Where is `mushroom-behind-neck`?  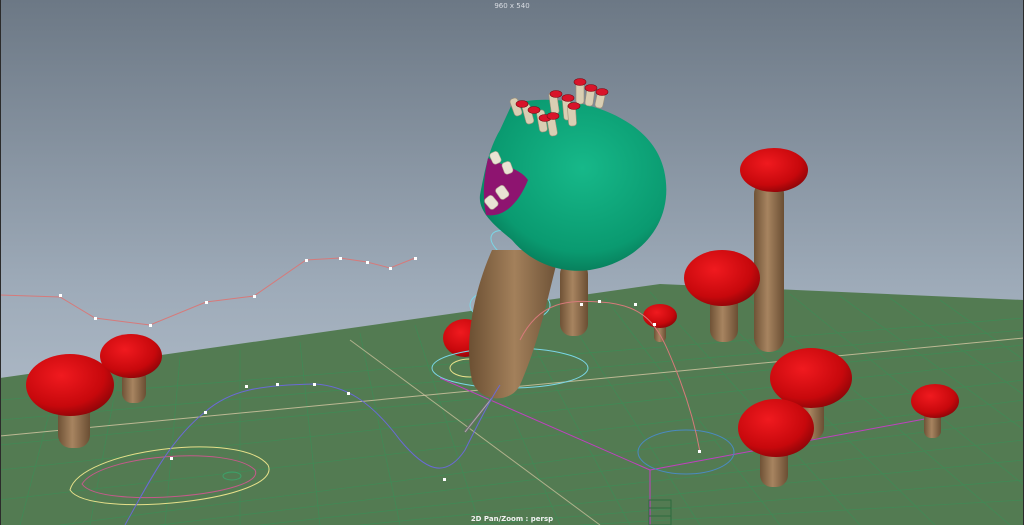 mushroom-behind-neck is located at coordinates (574, 299).